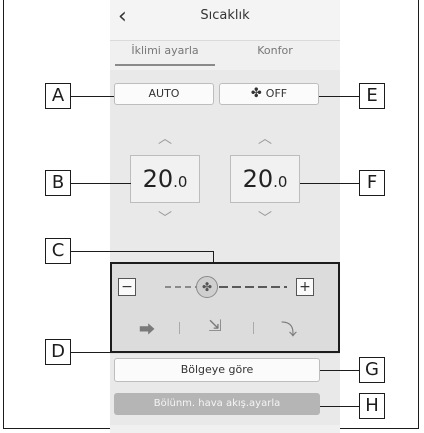 Image resolution: width=424 pixels, height=433 pixels. Describe the element at coordinates (101, 183) in the screenshot. I see `callout-line-b` at that location.